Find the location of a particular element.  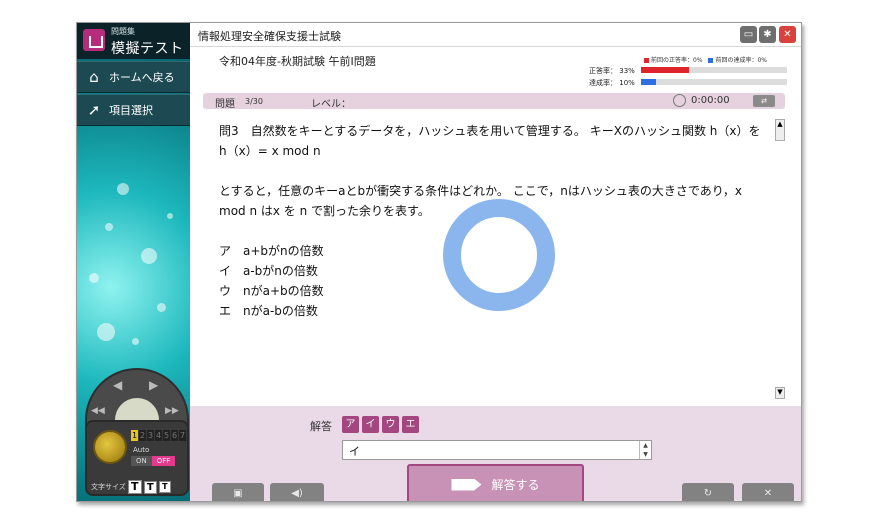

level-label: レベル： is located at coordinates (331, 104).